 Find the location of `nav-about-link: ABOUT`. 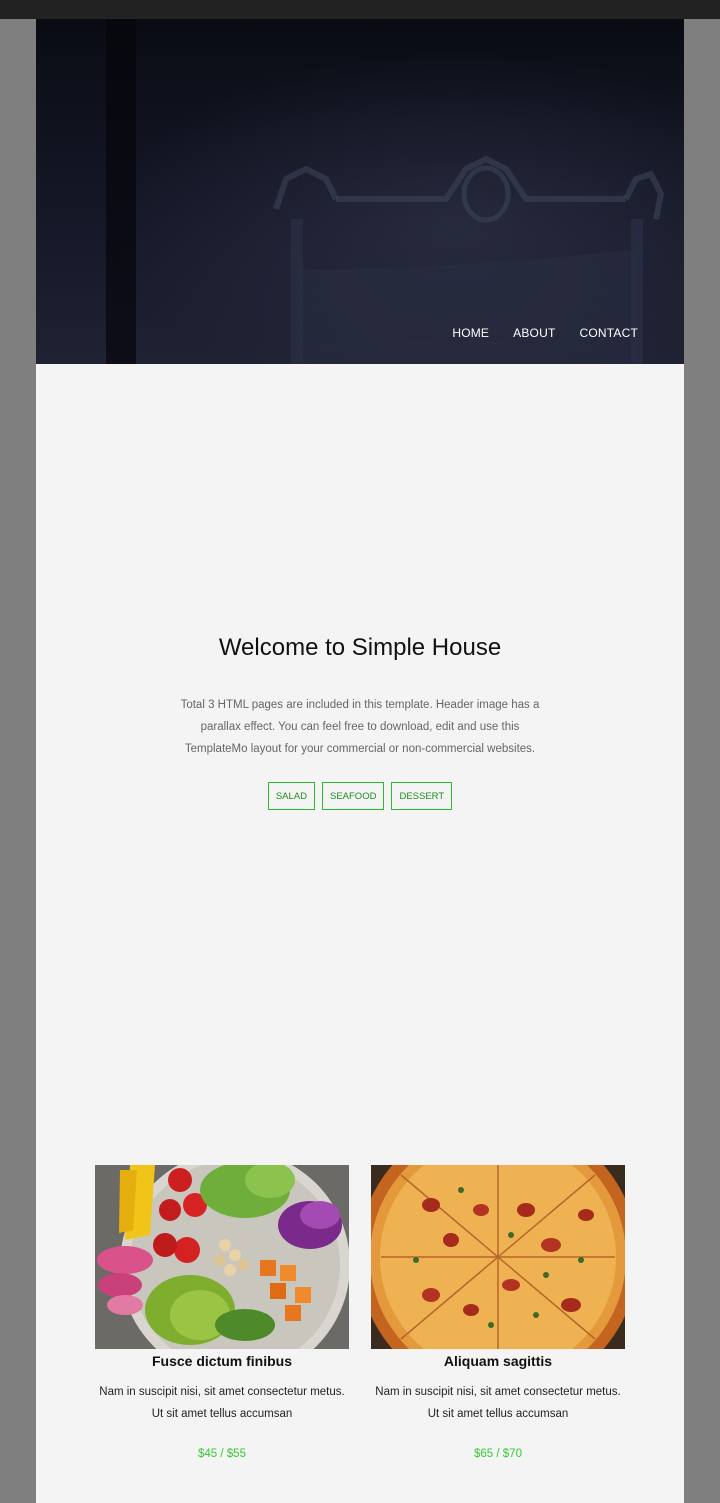

nav-about-link: ABOUT is located at coordinates (534, 333).